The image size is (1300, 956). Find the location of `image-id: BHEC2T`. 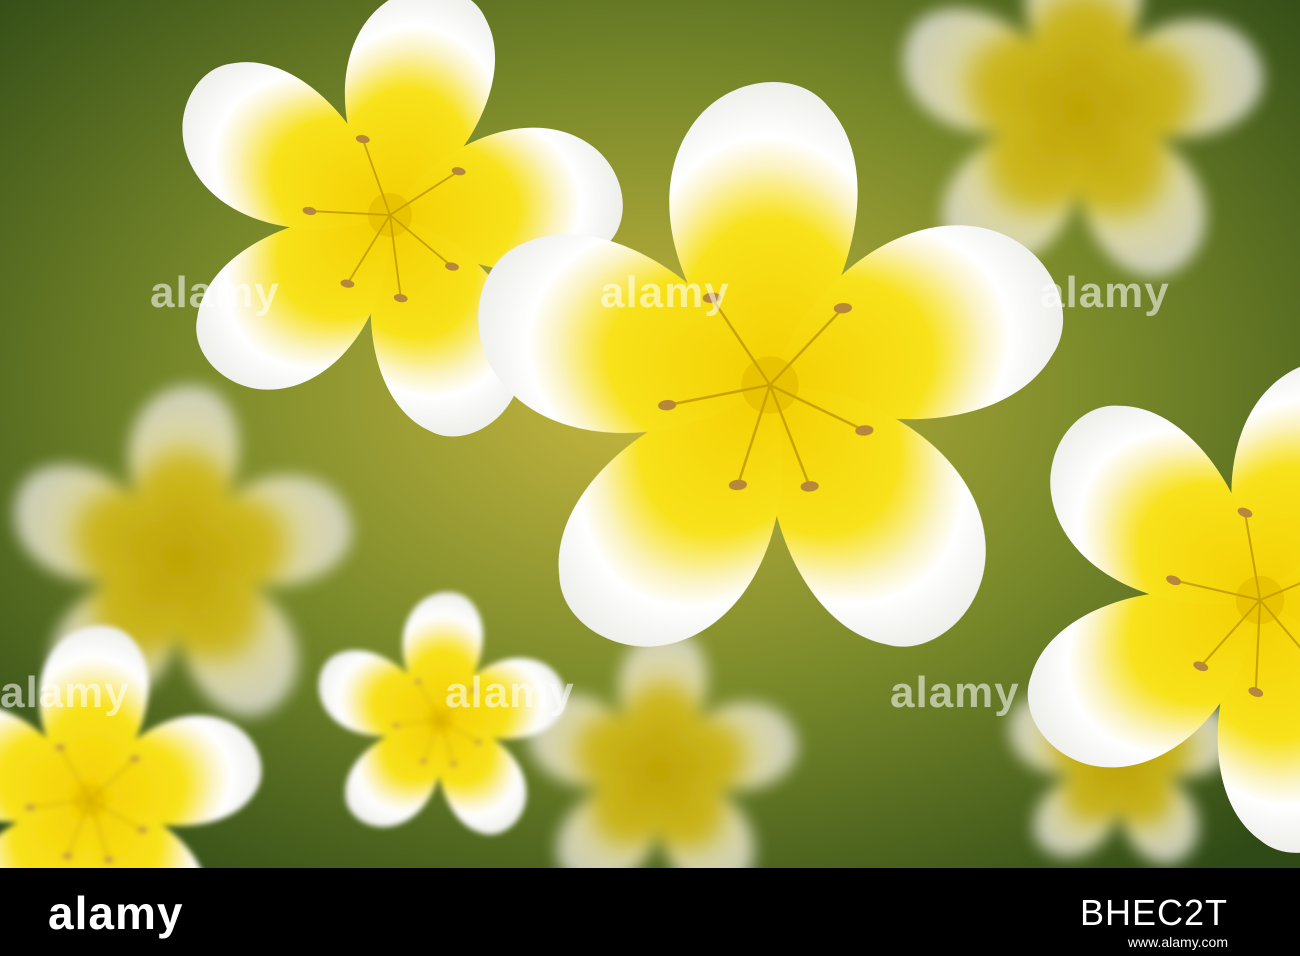

image-id: BHEC2T is located at coordinates (1153, 912).